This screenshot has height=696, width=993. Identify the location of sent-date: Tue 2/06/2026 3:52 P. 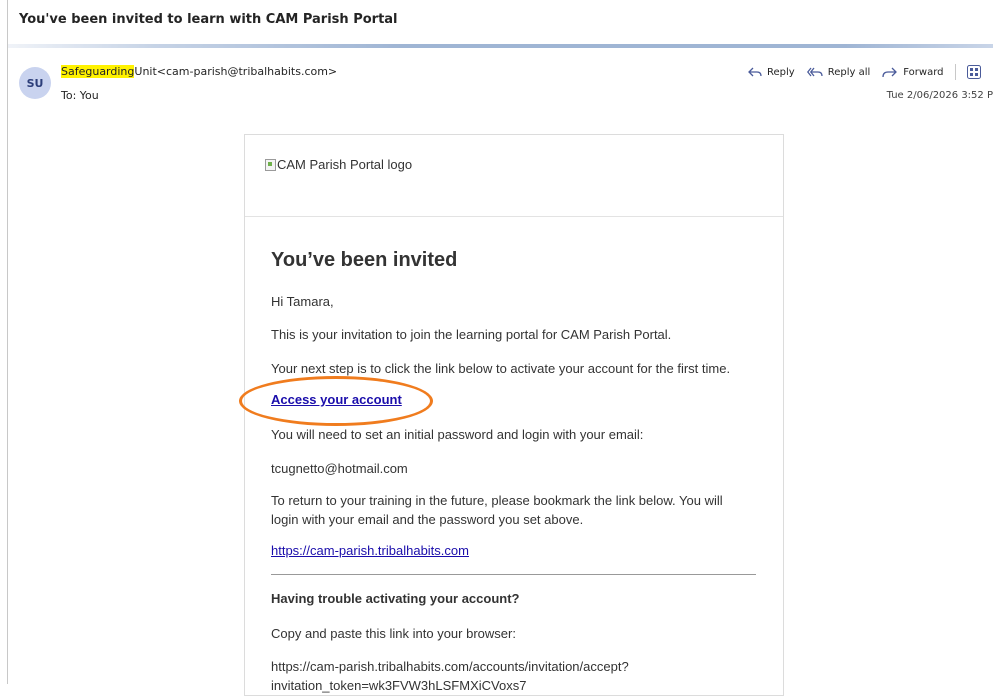
(939, 95).